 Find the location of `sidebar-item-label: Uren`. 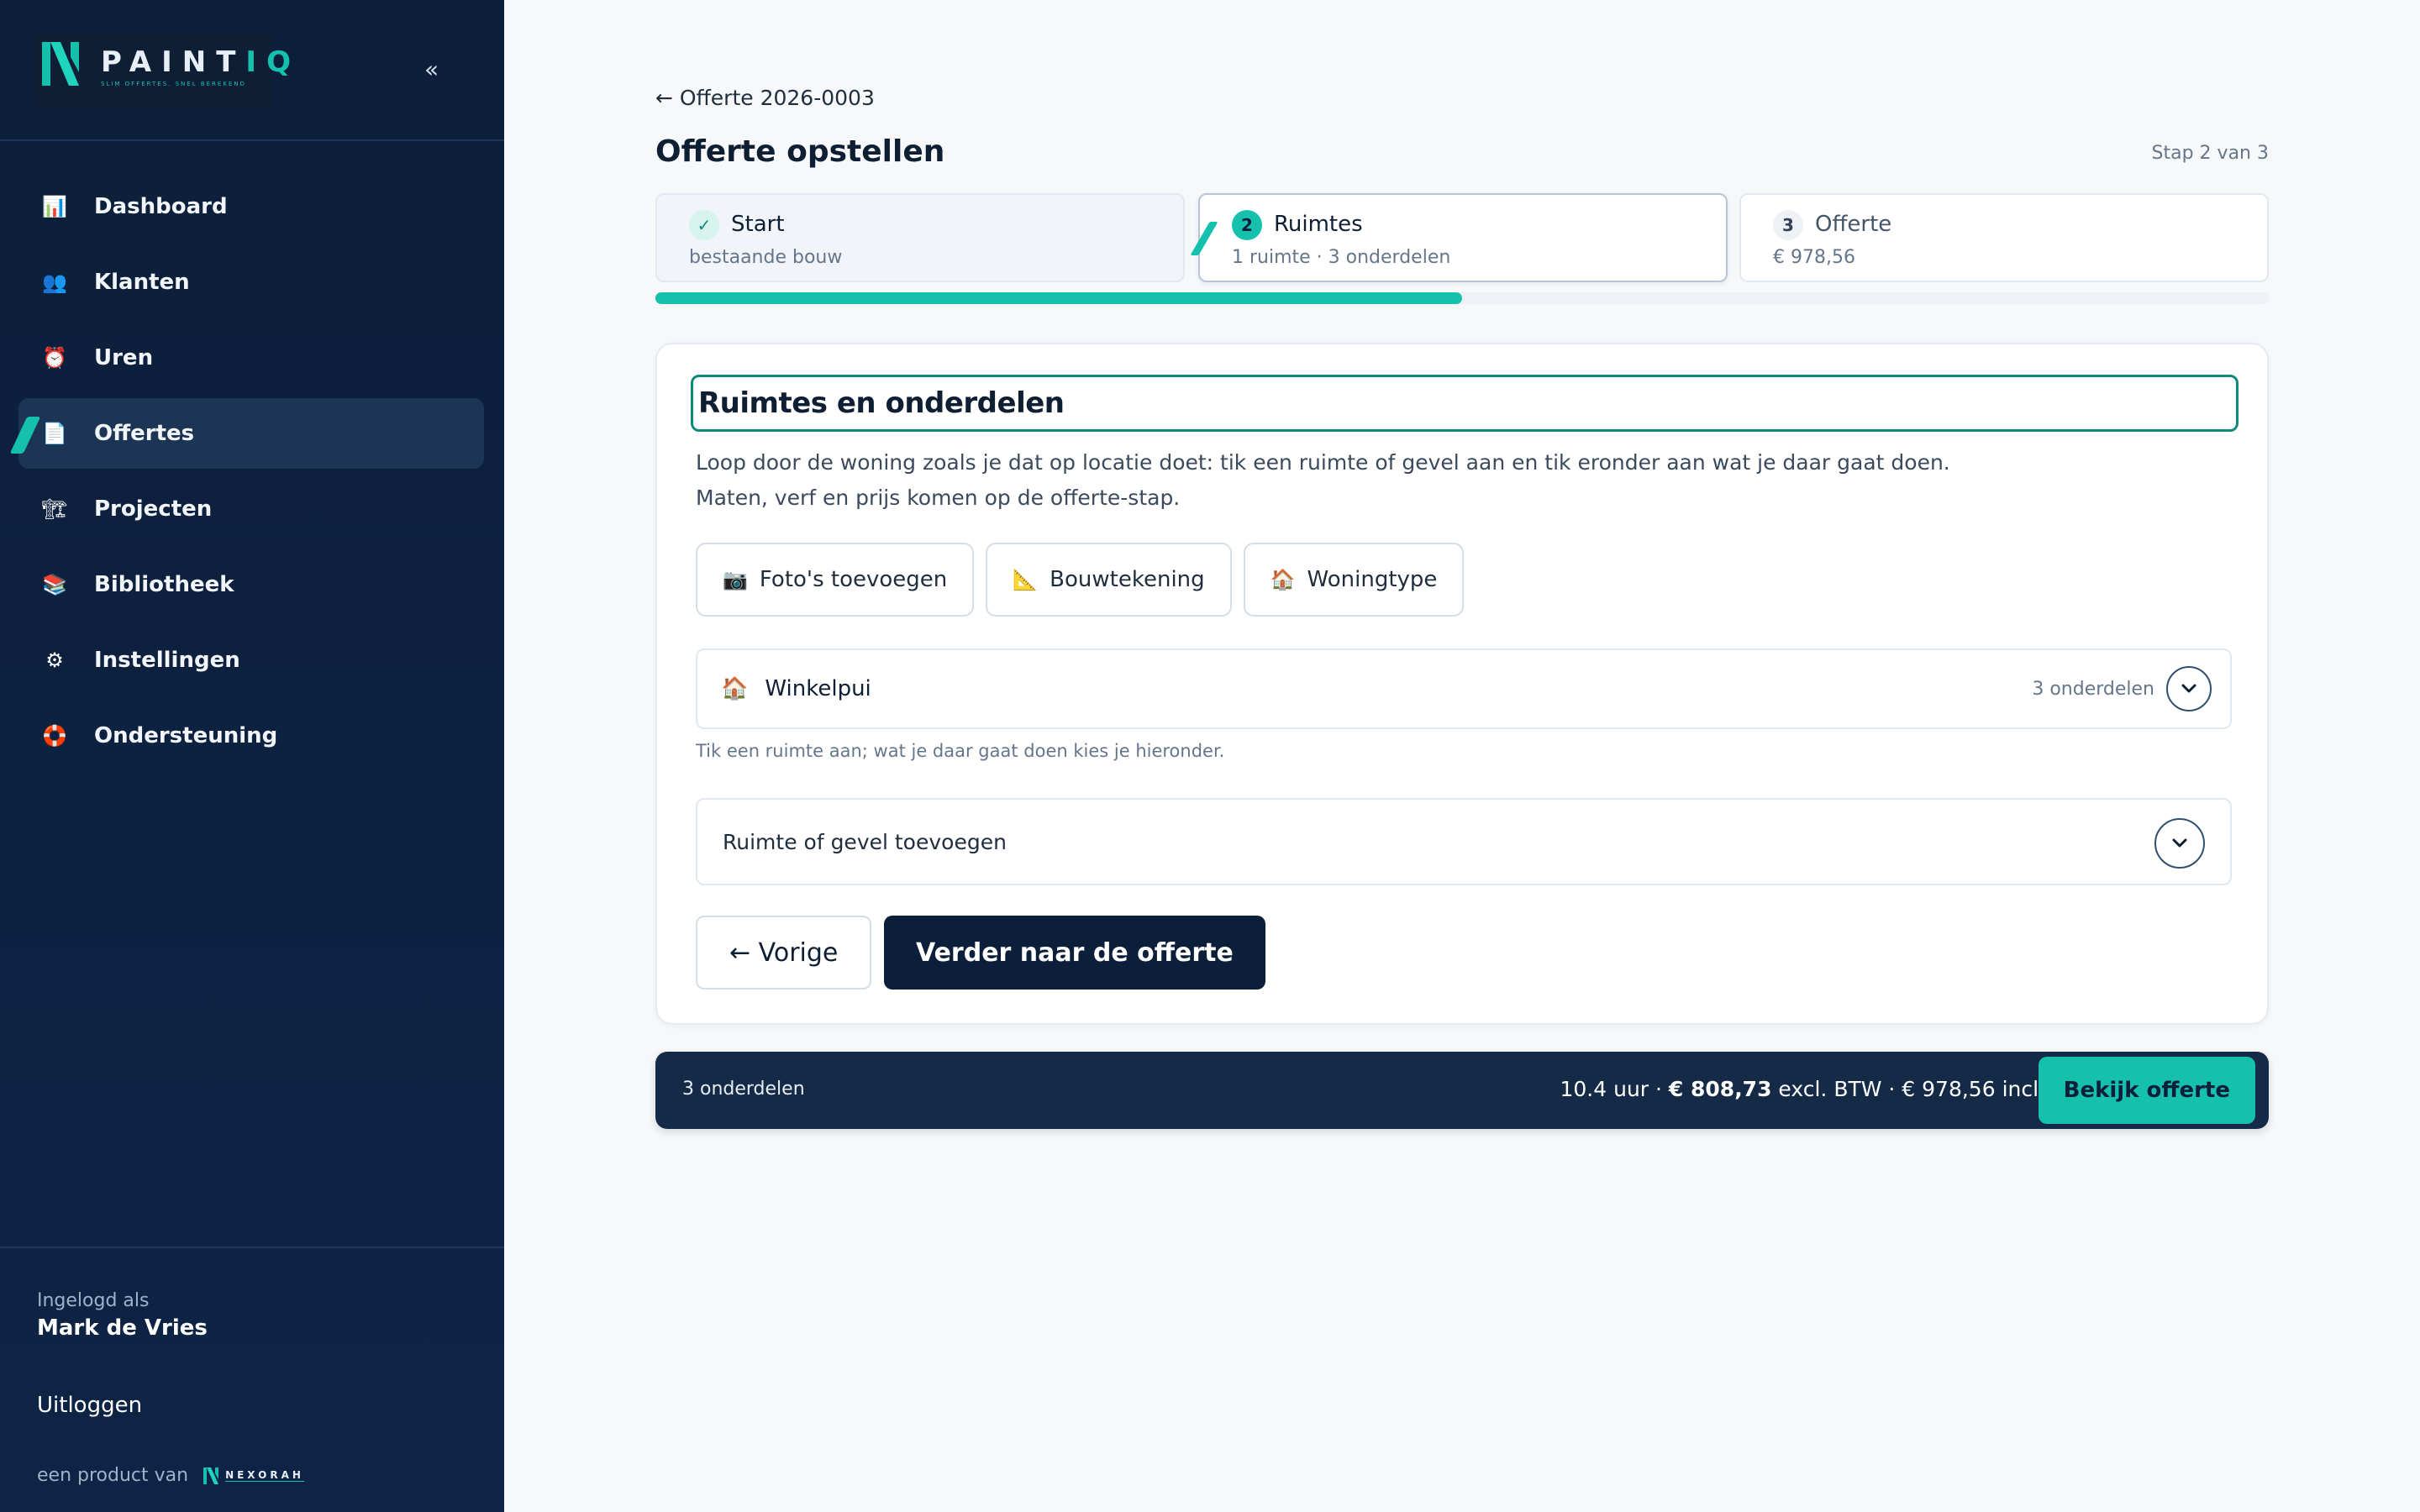

sidebar-item-label: Uren is located at coordinates (124, 357).